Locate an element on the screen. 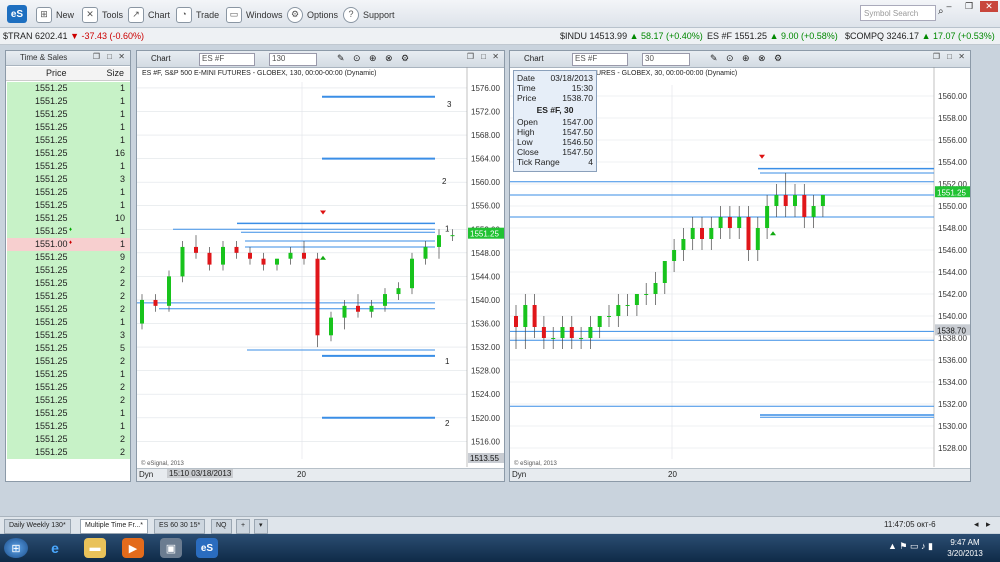 The image size is (1000, 562). table-row: 1551.25 16 is located at coordinates (68, 153).